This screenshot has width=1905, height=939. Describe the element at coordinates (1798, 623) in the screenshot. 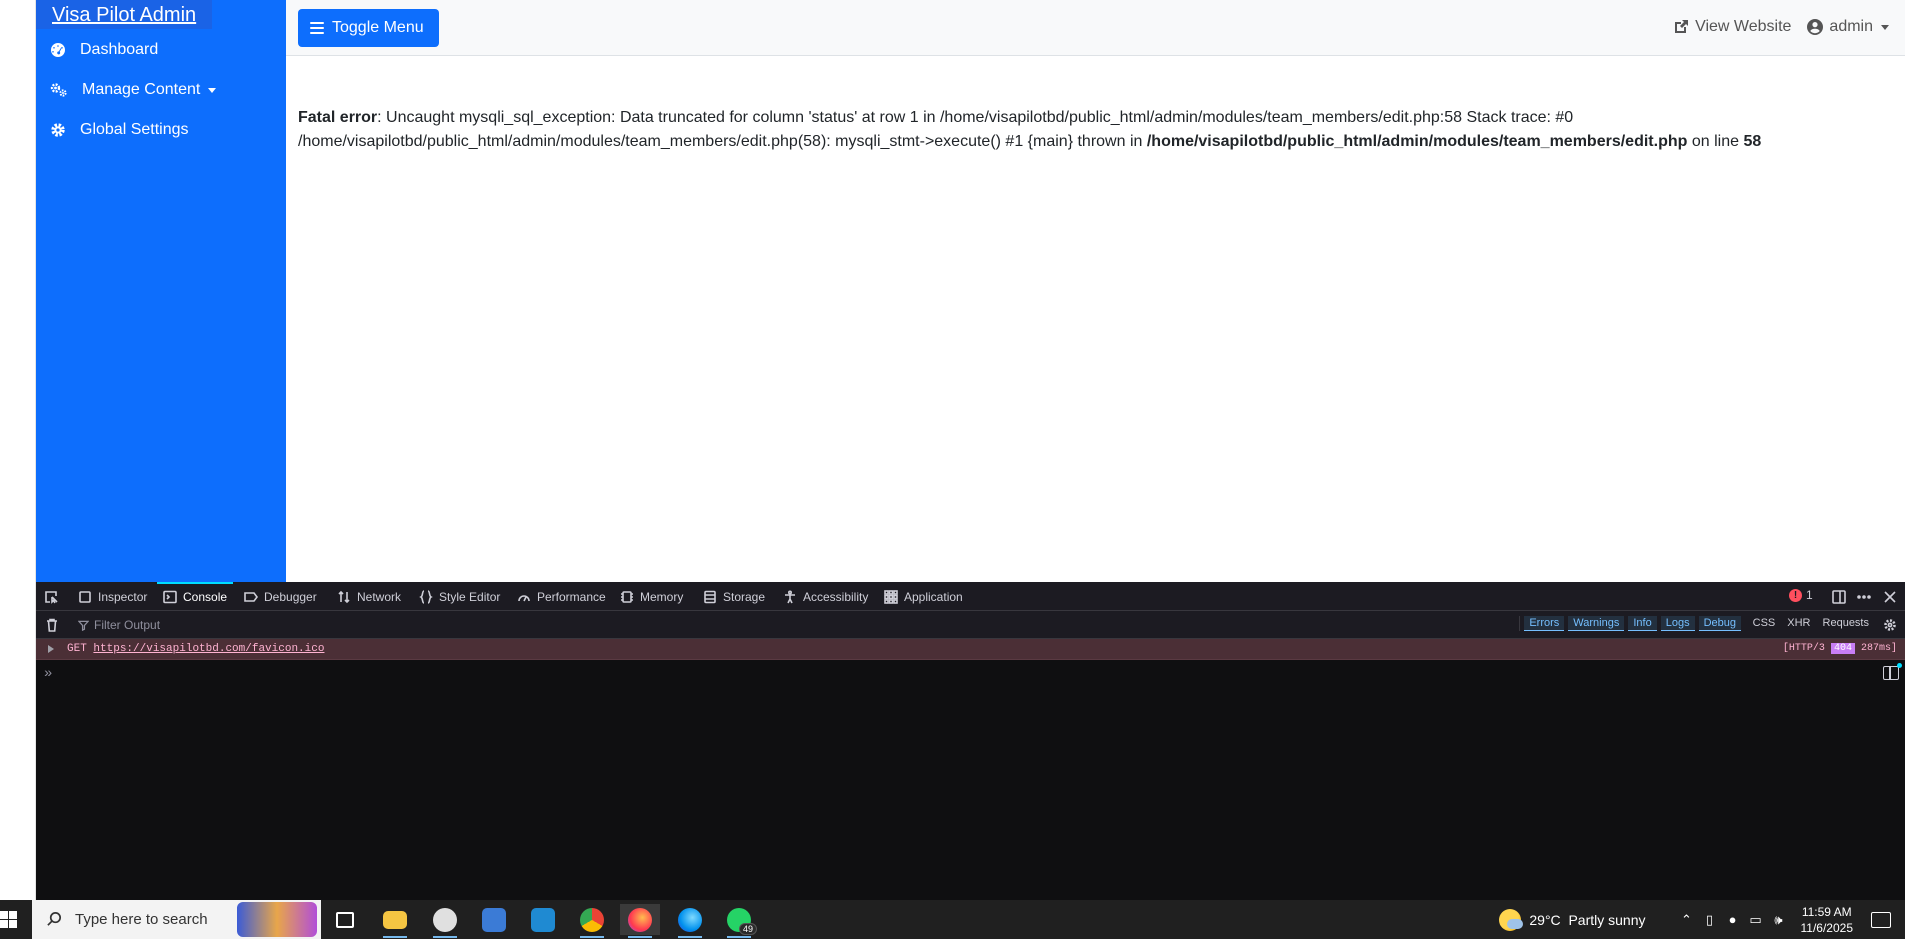

I see `filter-xhr-button: XHR` at that location.